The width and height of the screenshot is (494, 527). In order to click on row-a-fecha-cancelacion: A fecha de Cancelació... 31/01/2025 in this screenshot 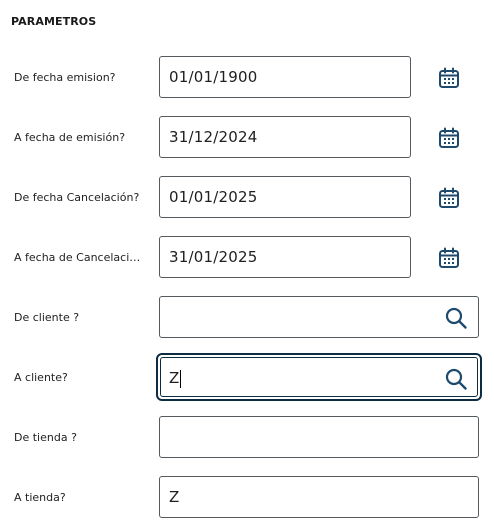, I will do `click(247, 258)`.